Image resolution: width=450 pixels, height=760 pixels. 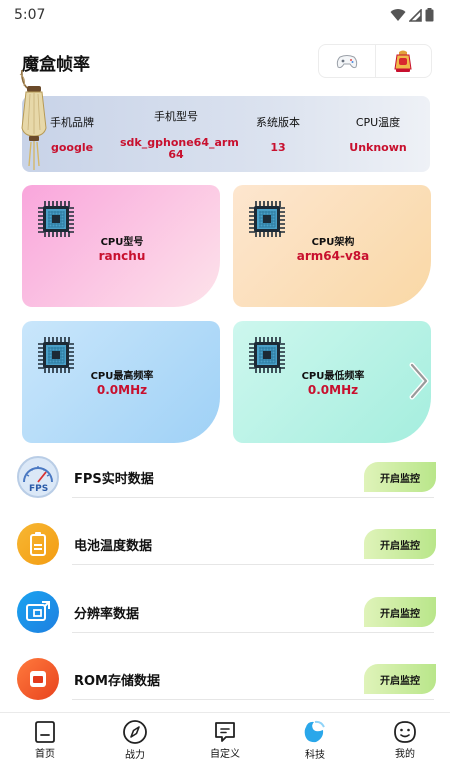 What do you see at coordinates (278, 147) in the screenshot?
I see `device-os-version-value: 13` at bounding box center [278, 147].